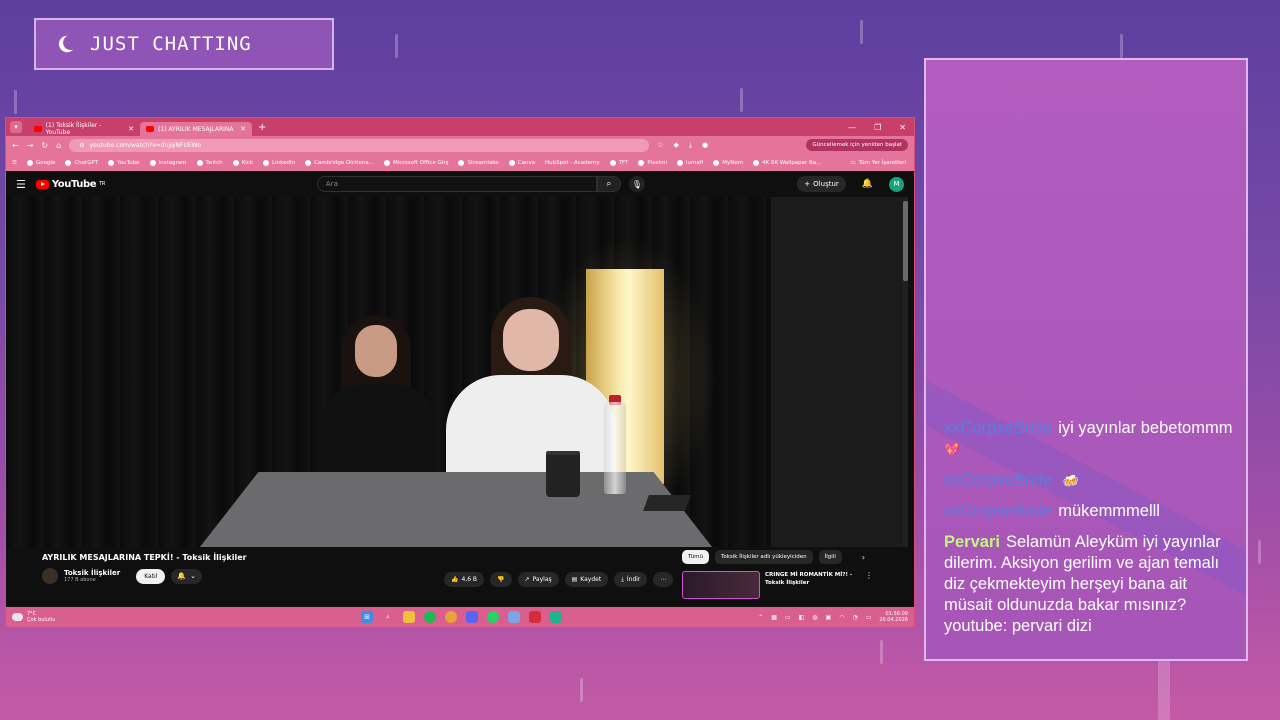 The width and height of the screenshot is (1280, 720). Describe the element at coordinates (124, 162) in the screenshot. I see `bookmark-item: YouTube` at that location.